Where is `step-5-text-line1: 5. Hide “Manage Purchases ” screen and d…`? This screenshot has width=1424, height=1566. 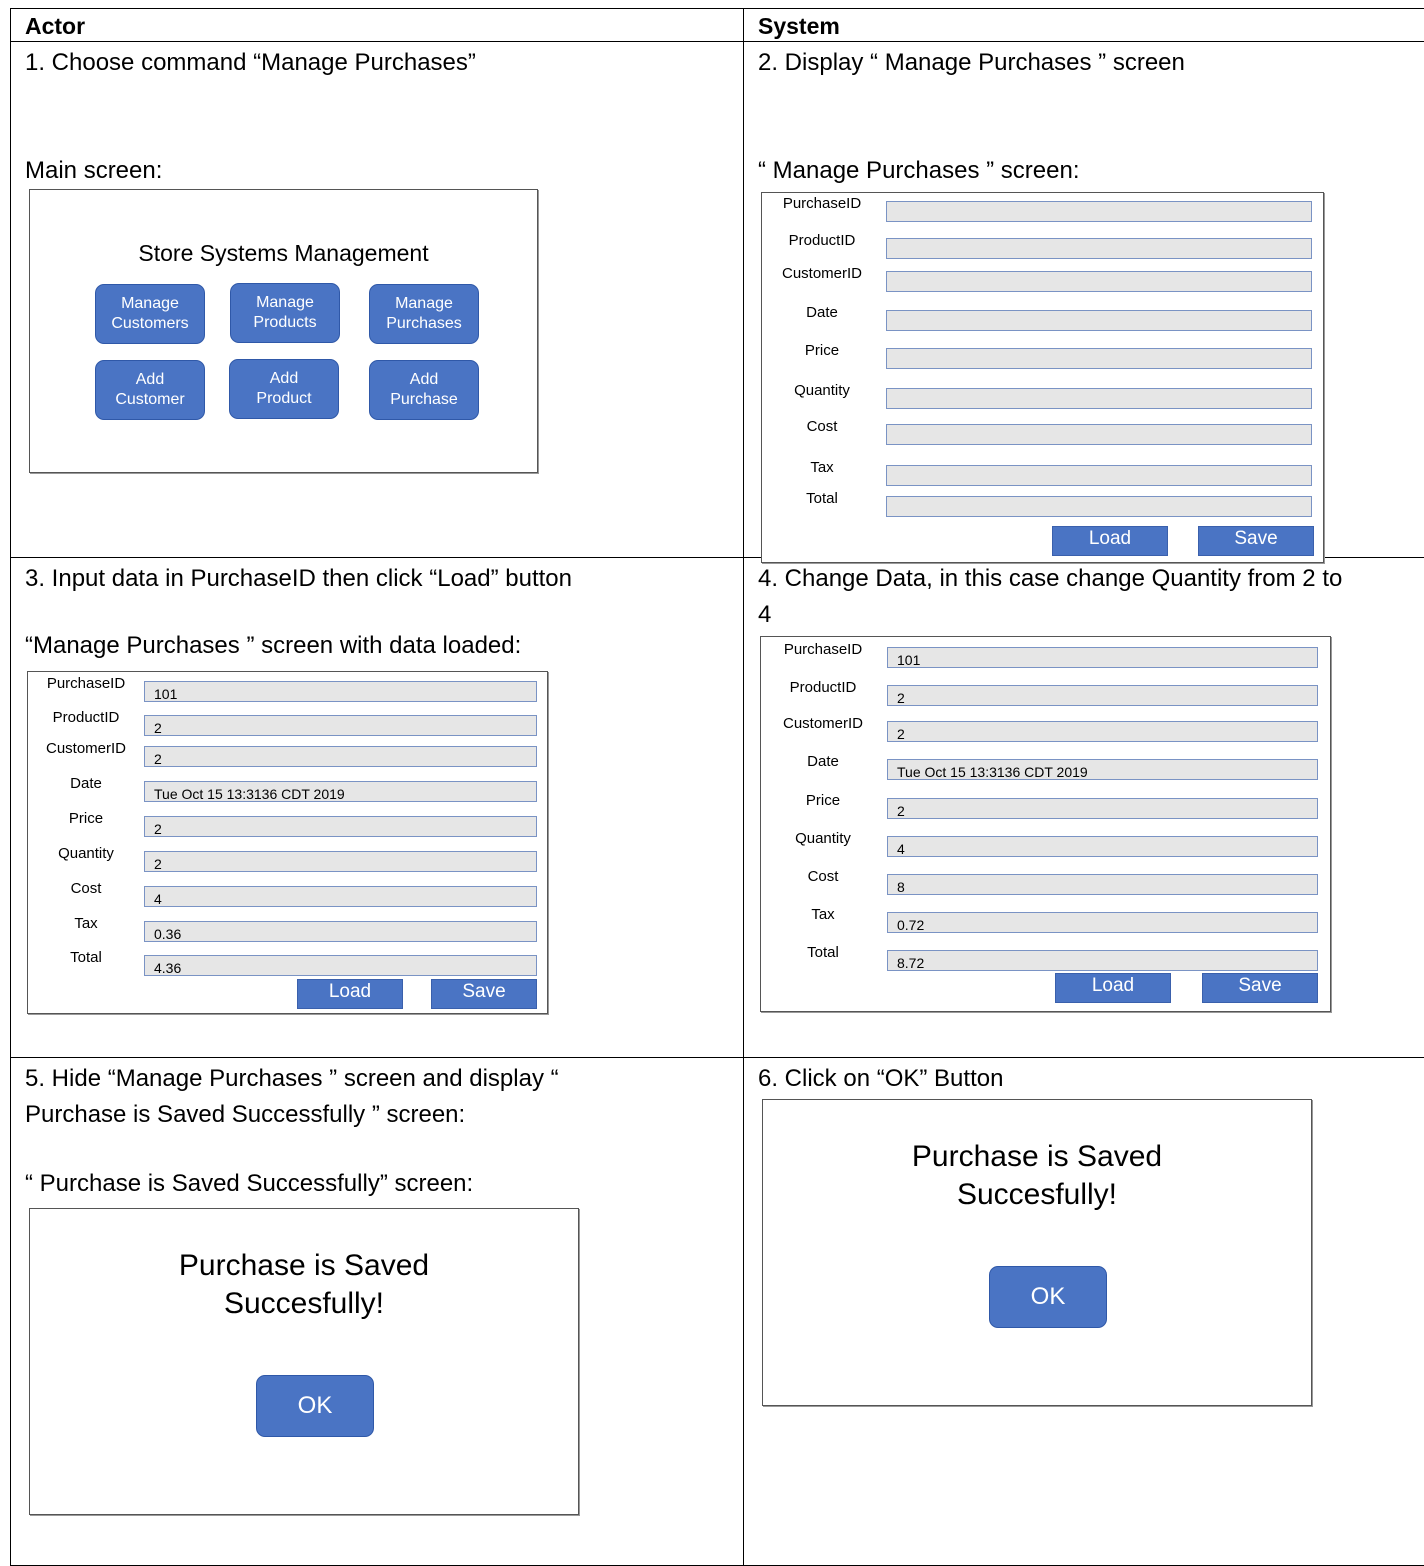
step-5-text-line1: 5. Hide “Manage Purchases ” screen and d… is located at coordinates (377, 1077).